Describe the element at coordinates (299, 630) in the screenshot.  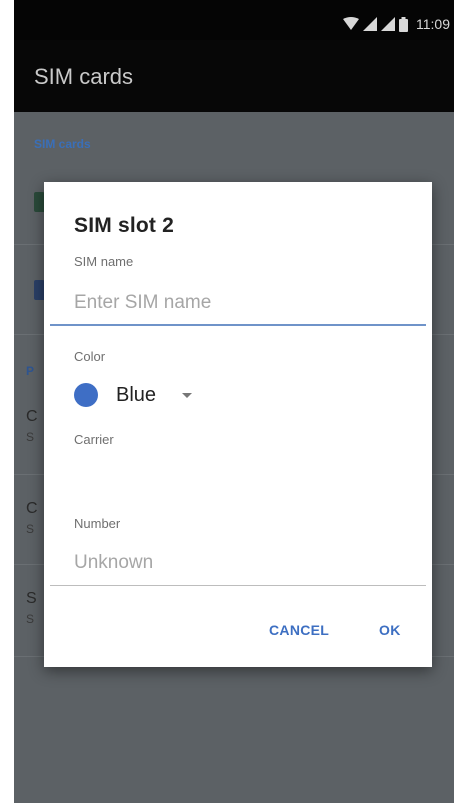
I see `cancel-button: CANCEL` at that location.